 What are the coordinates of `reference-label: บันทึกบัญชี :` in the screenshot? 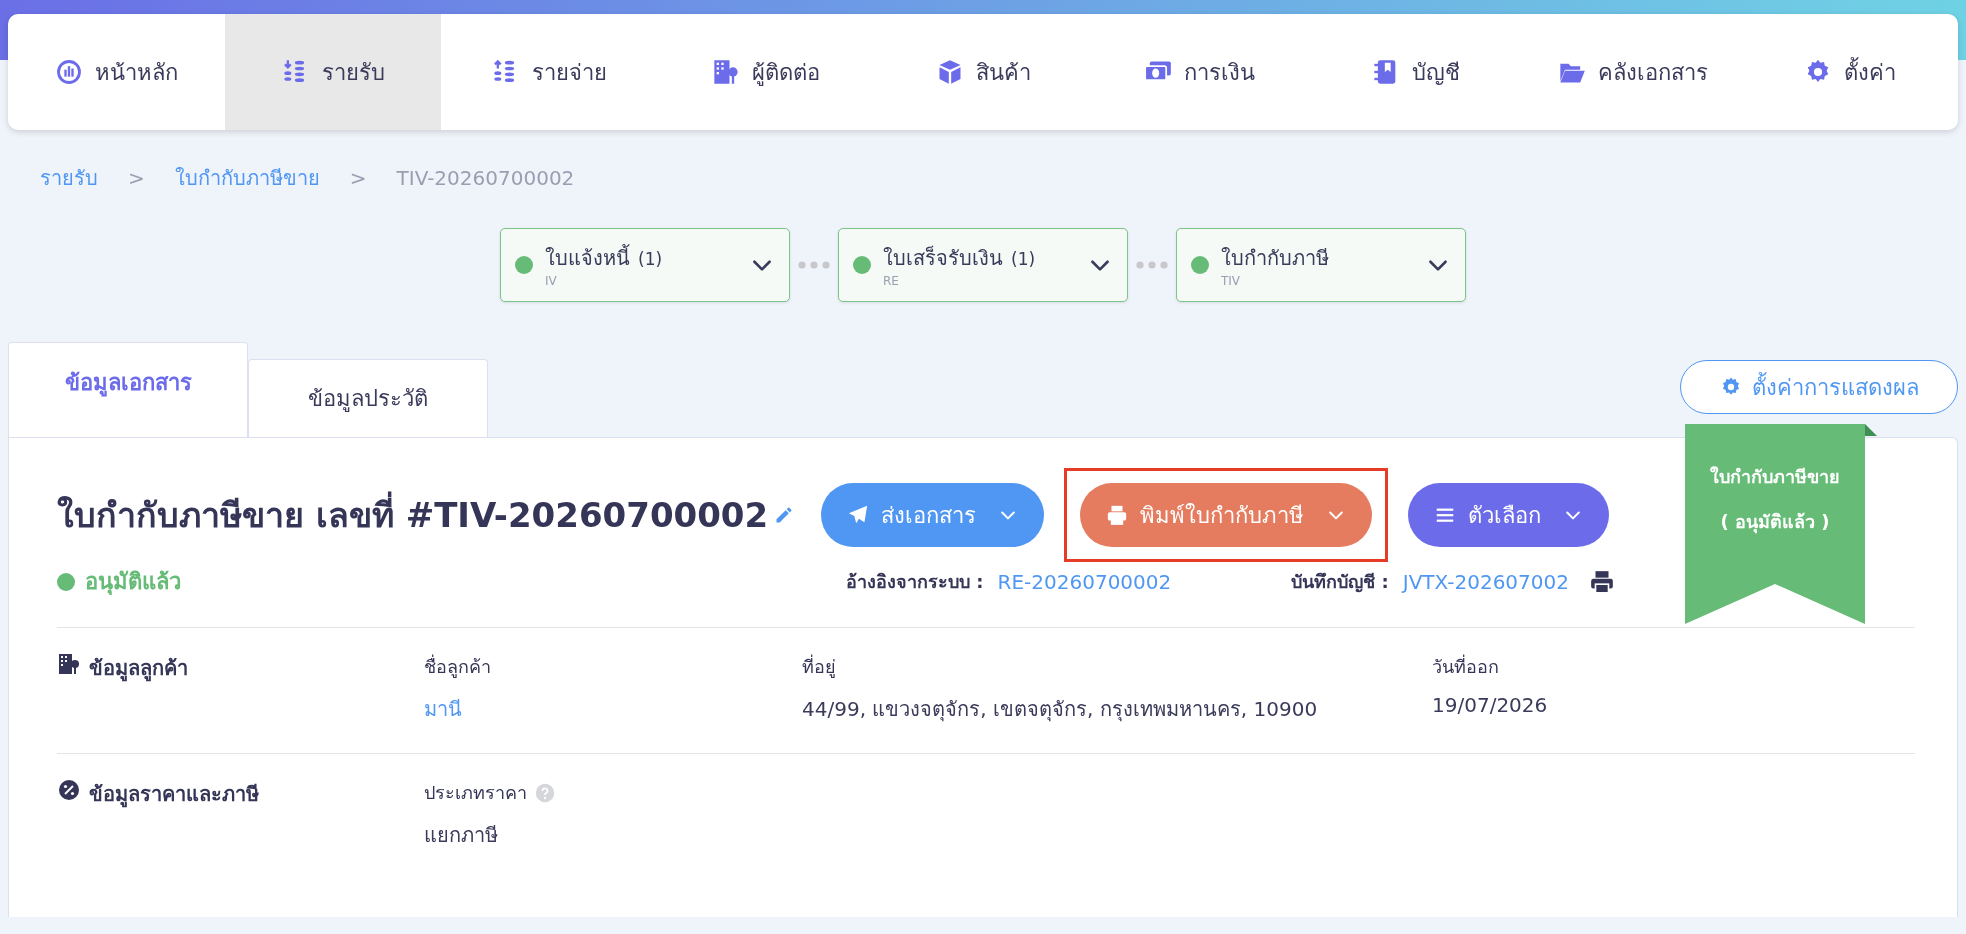 It's located at (1340, 582).